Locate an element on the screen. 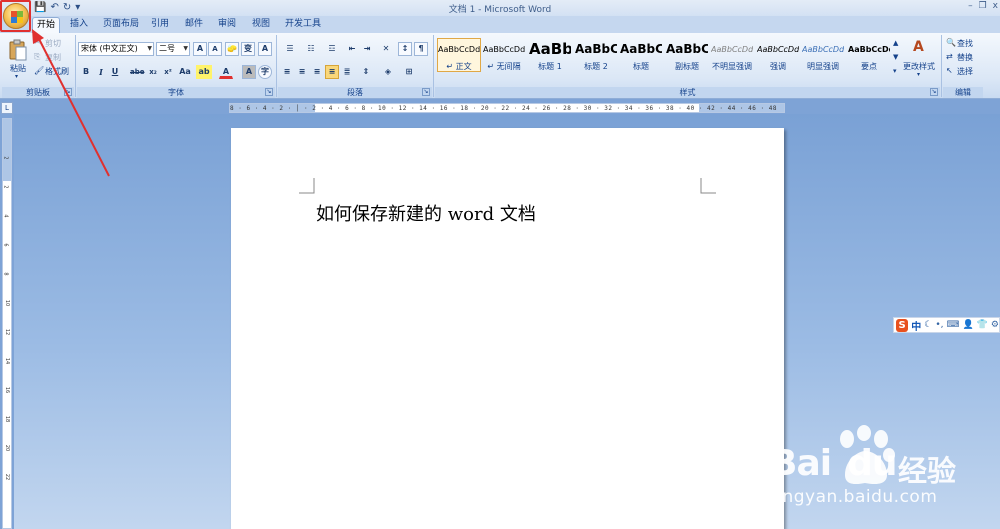 The height and width of the screenshot is (529, 1000). distributed-button: ≣ is located at coordinates (347, 72).